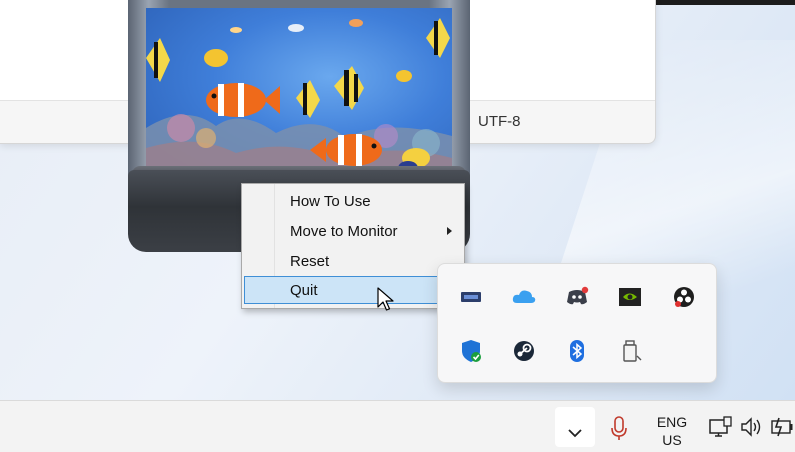  I want to click on volume-button, so click(752, 427).